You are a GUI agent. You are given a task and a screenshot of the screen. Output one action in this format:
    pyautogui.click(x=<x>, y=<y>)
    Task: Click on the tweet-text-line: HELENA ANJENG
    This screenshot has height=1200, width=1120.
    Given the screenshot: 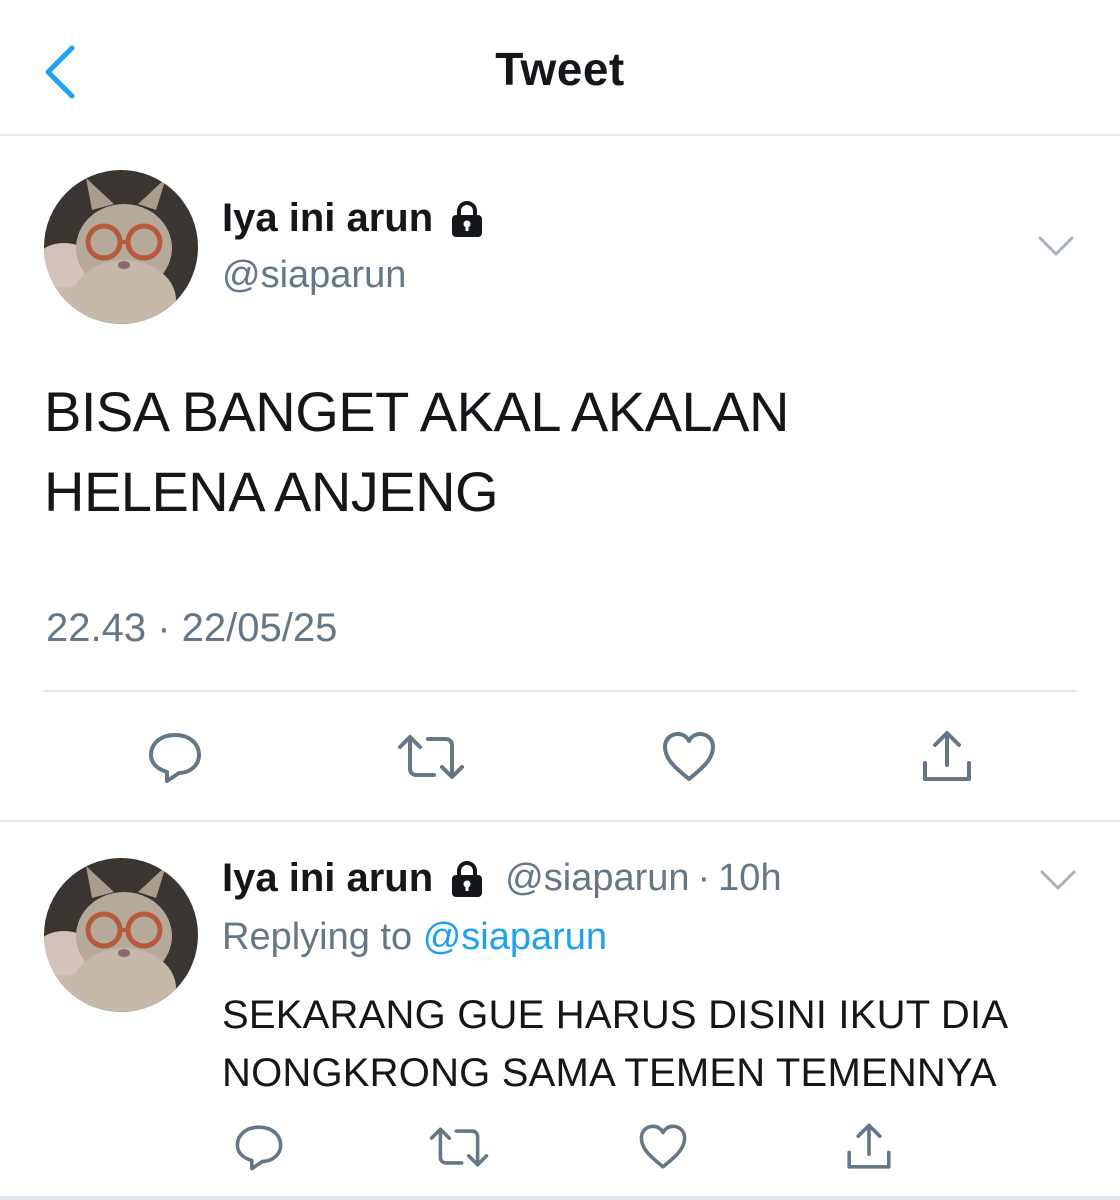 What is the action you would take?
    pyautogui.click(x=271, y=491)
    